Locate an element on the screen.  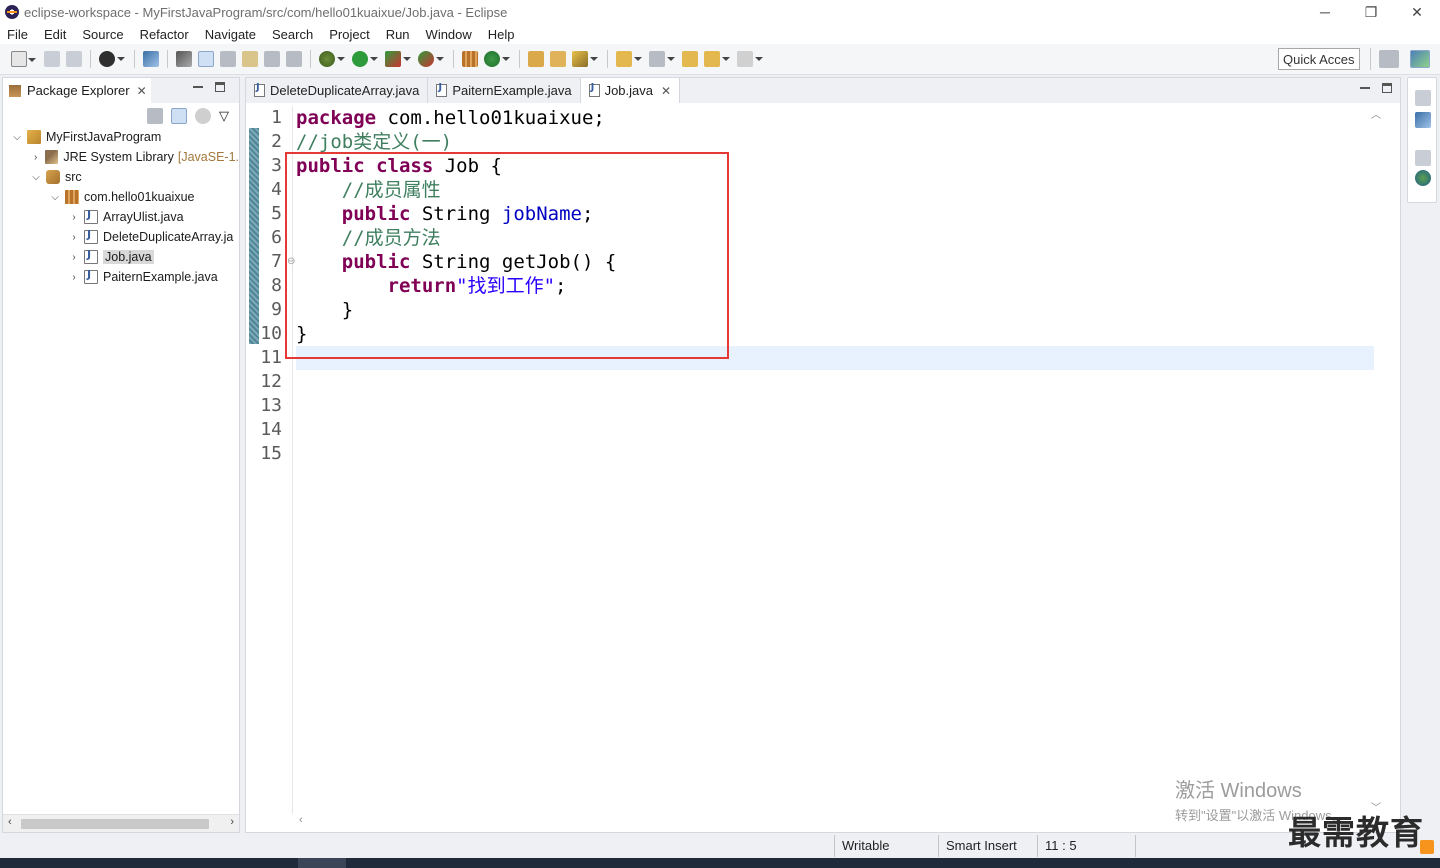
tree-item-label: MyFirstJavaProgram is located at coordinates (104, 137).